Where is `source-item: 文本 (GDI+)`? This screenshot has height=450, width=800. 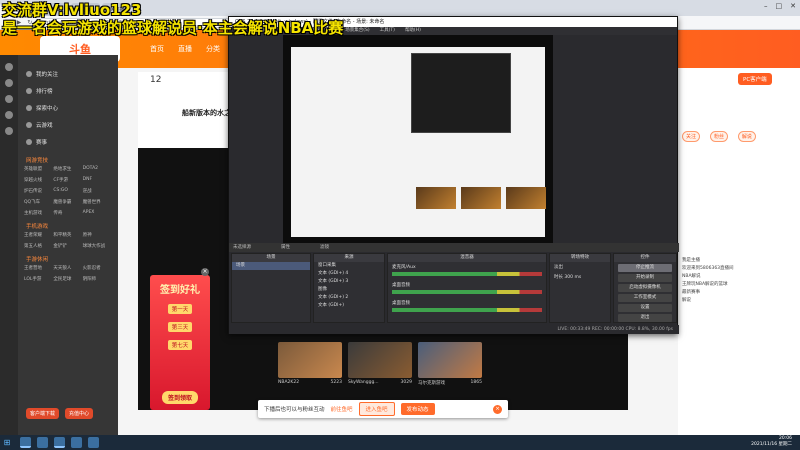 source-item: 文本 (GDI+) is located at coordinates (349, 306).